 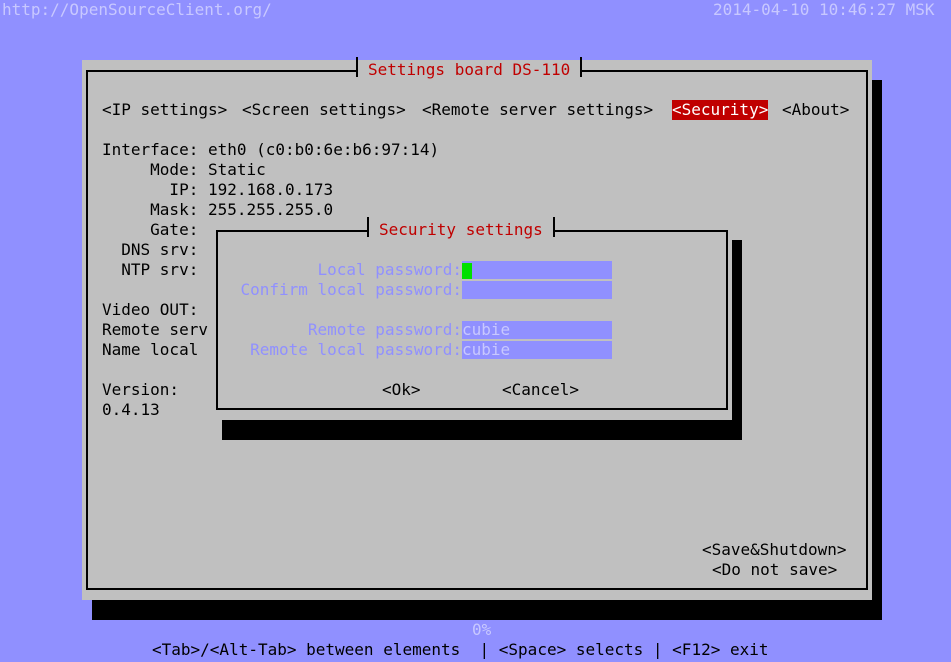 What do you see at coordinates (351, 289) in the screenshot?
I see `confirm-password-label: Confirm local password:` at bounding box center [351, 289].